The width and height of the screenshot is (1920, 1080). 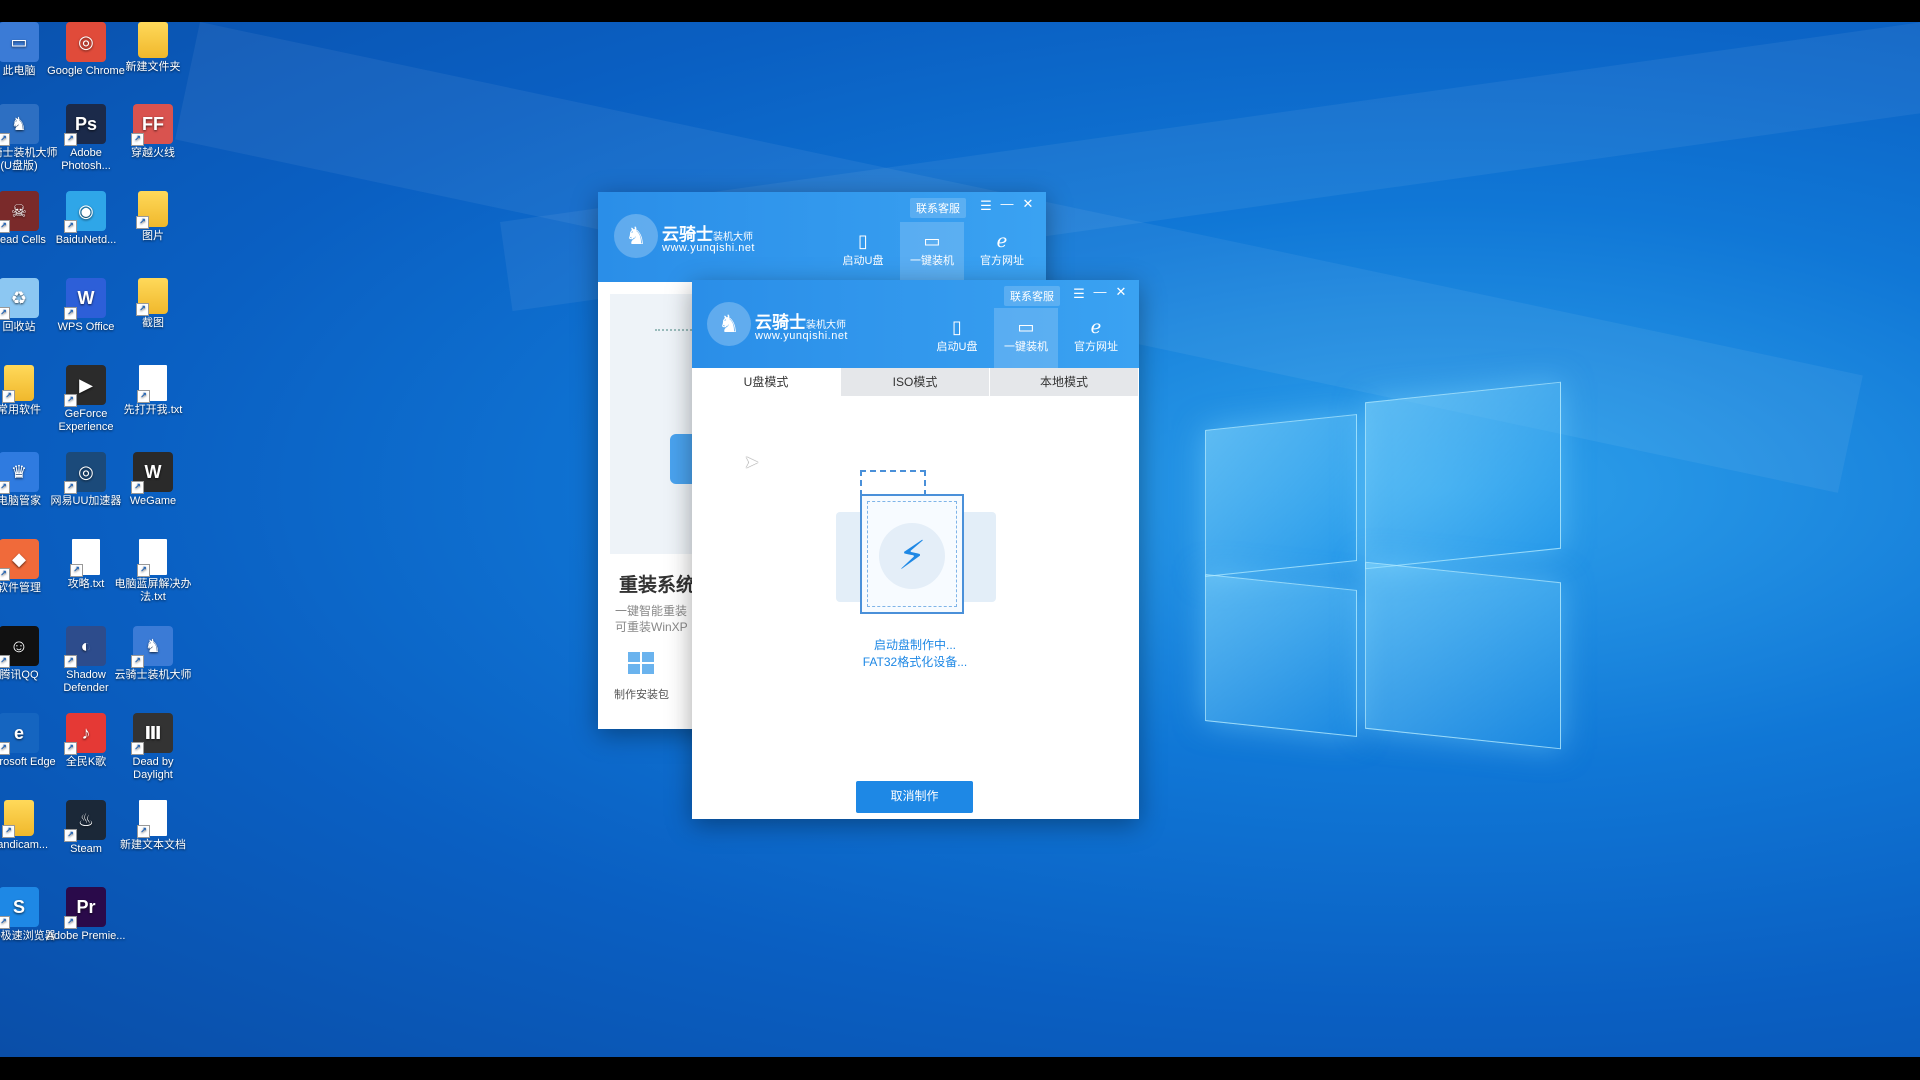 I want to click on tab-local-mode: 本地模式, so click(x=1064, y=382).